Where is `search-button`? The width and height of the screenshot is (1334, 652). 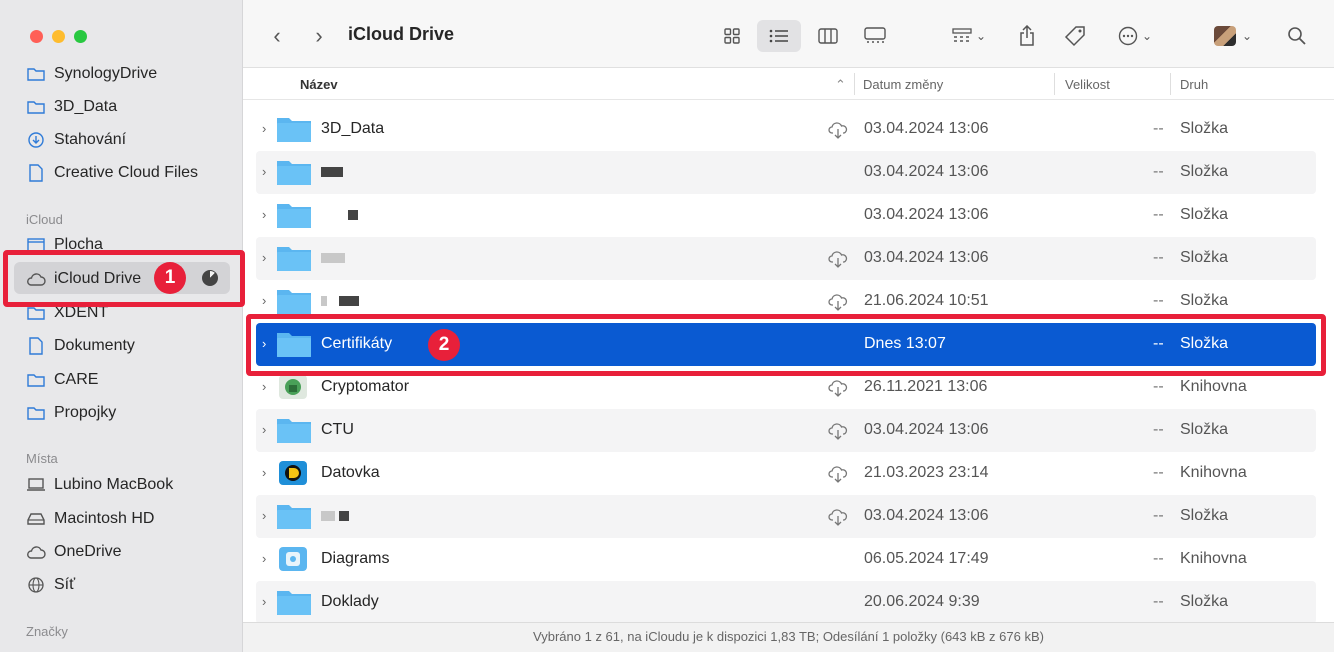 search-button is located at coordinates (1297, 36).